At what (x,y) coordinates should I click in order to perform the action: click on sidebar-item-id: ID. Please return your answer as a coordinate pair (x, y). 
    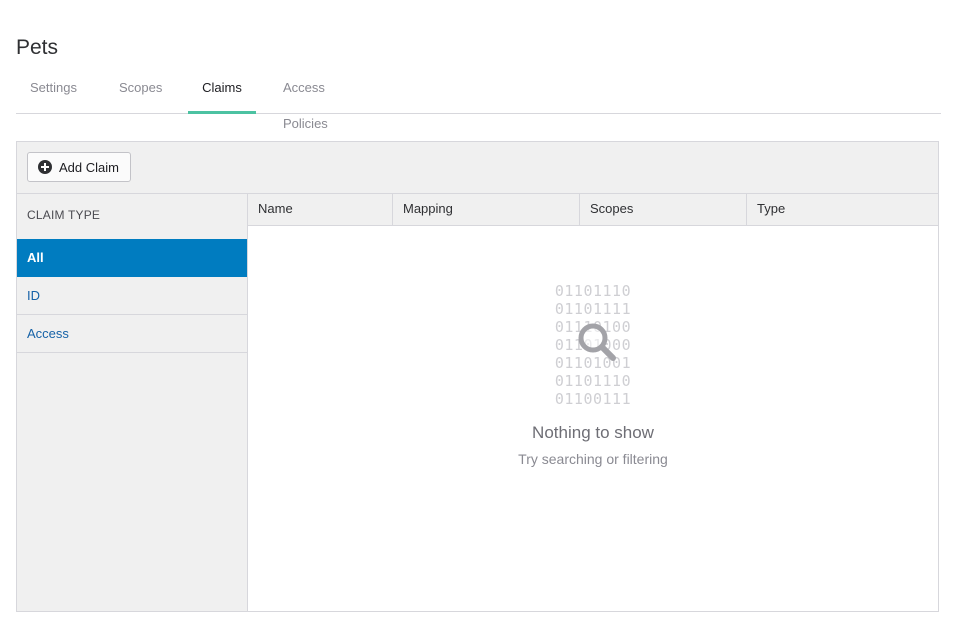
    Looking at the image, I should click on (132, 296).